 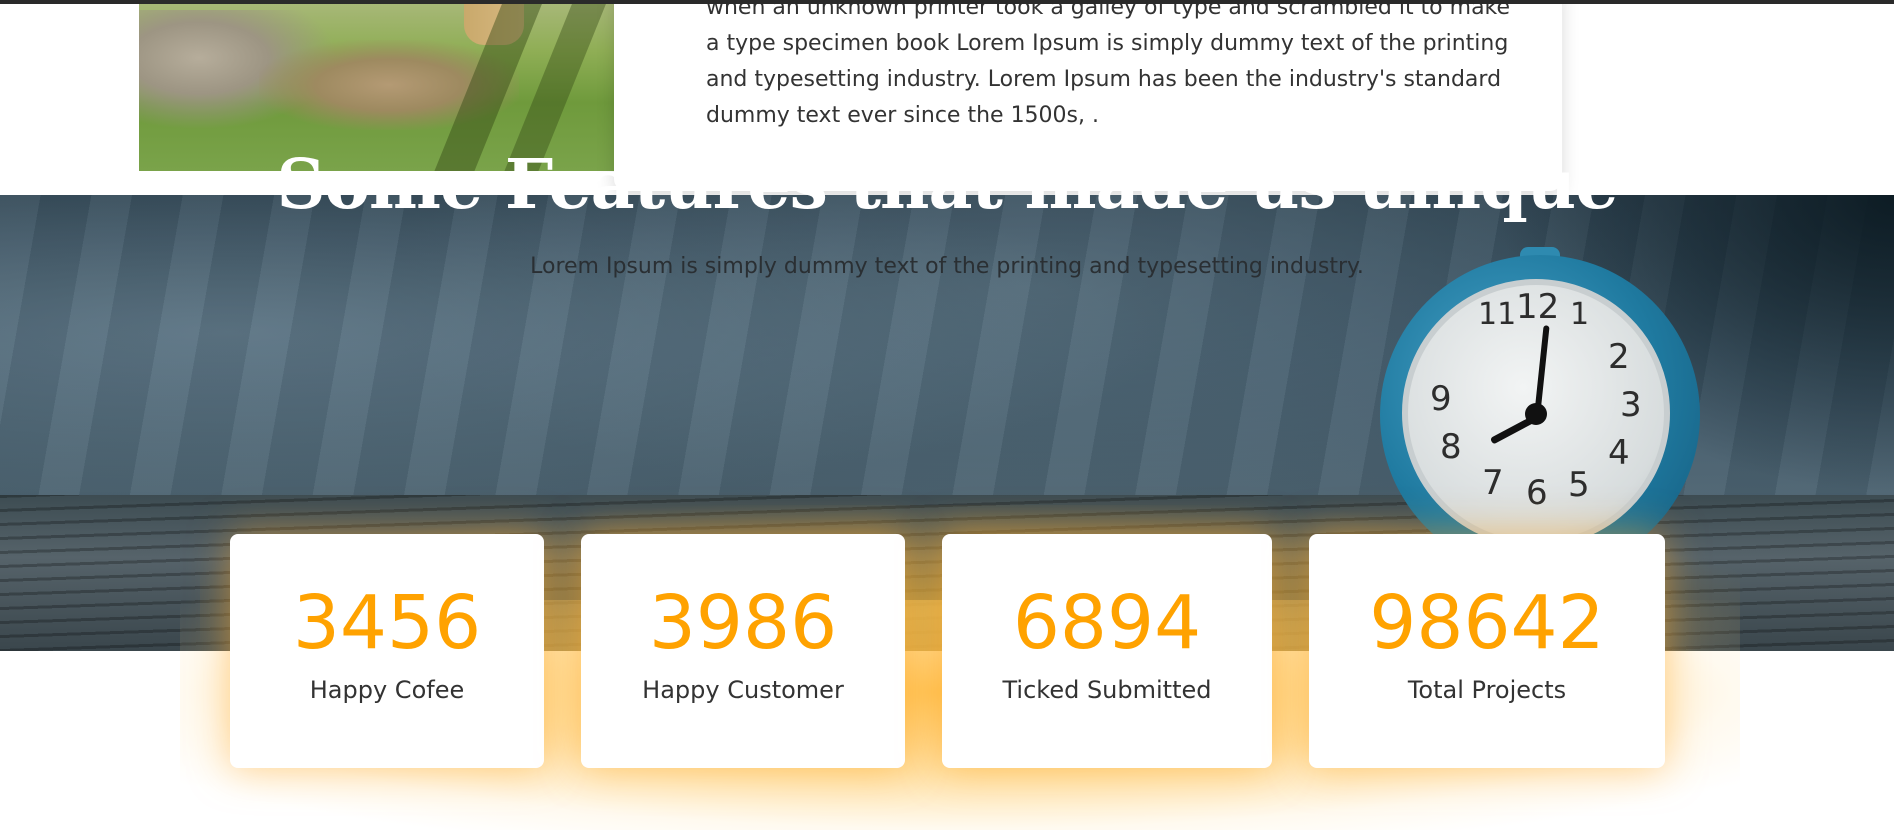 What do you see at coordinates (947, 2) in the screenshot?
I see `top-border` at bounding box center [947, 2].